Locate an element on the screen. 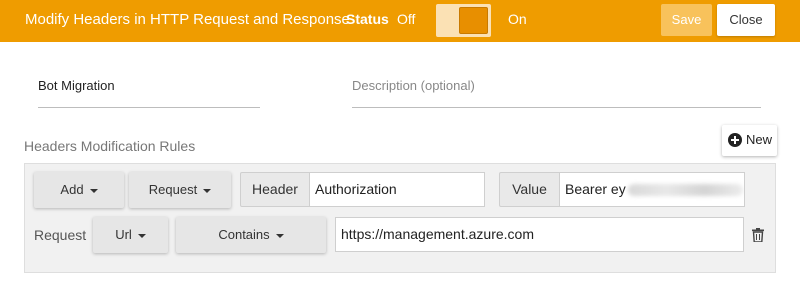 This screenshot has height=287, width=800. condition-label: Request is located at coordinates (60, 235).